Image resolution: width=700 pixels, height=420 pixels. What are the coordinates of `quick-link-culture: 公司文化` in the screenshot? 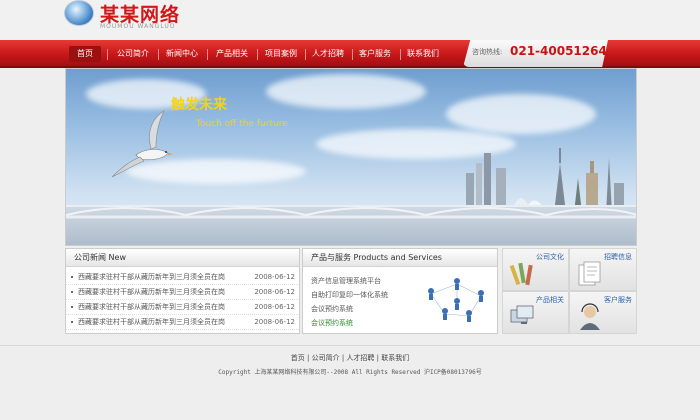 It's located at (535, 269).